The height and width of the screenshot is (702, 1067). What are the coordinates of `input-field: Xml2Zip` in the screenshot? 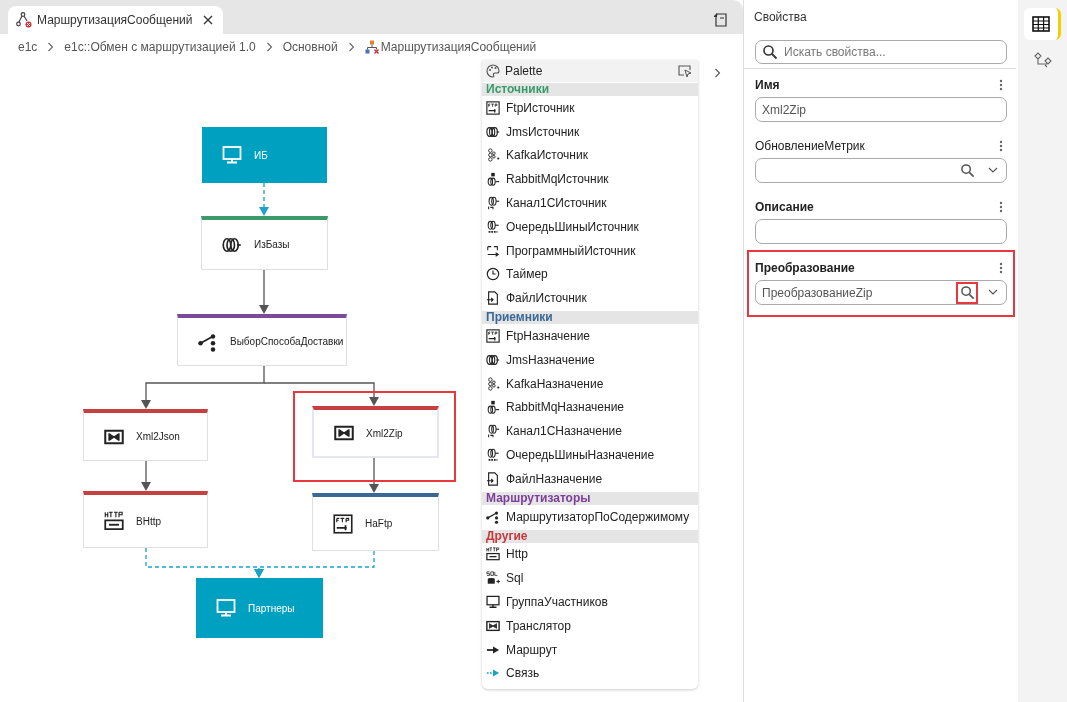 It's located at (881, 109).